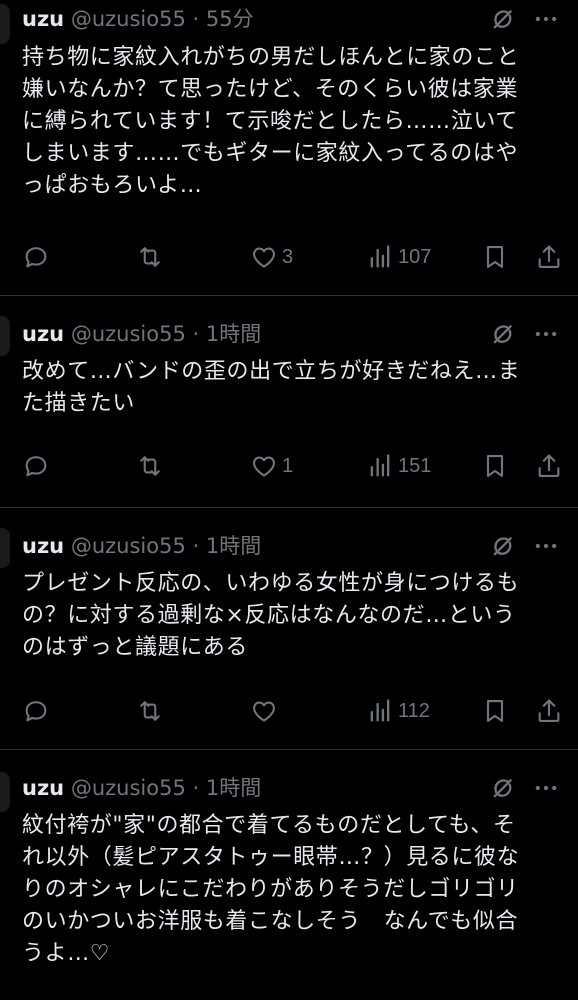 The width and height of the screenshot is (578, 1000). I want to click on views-button: 107, so click(398, 257).